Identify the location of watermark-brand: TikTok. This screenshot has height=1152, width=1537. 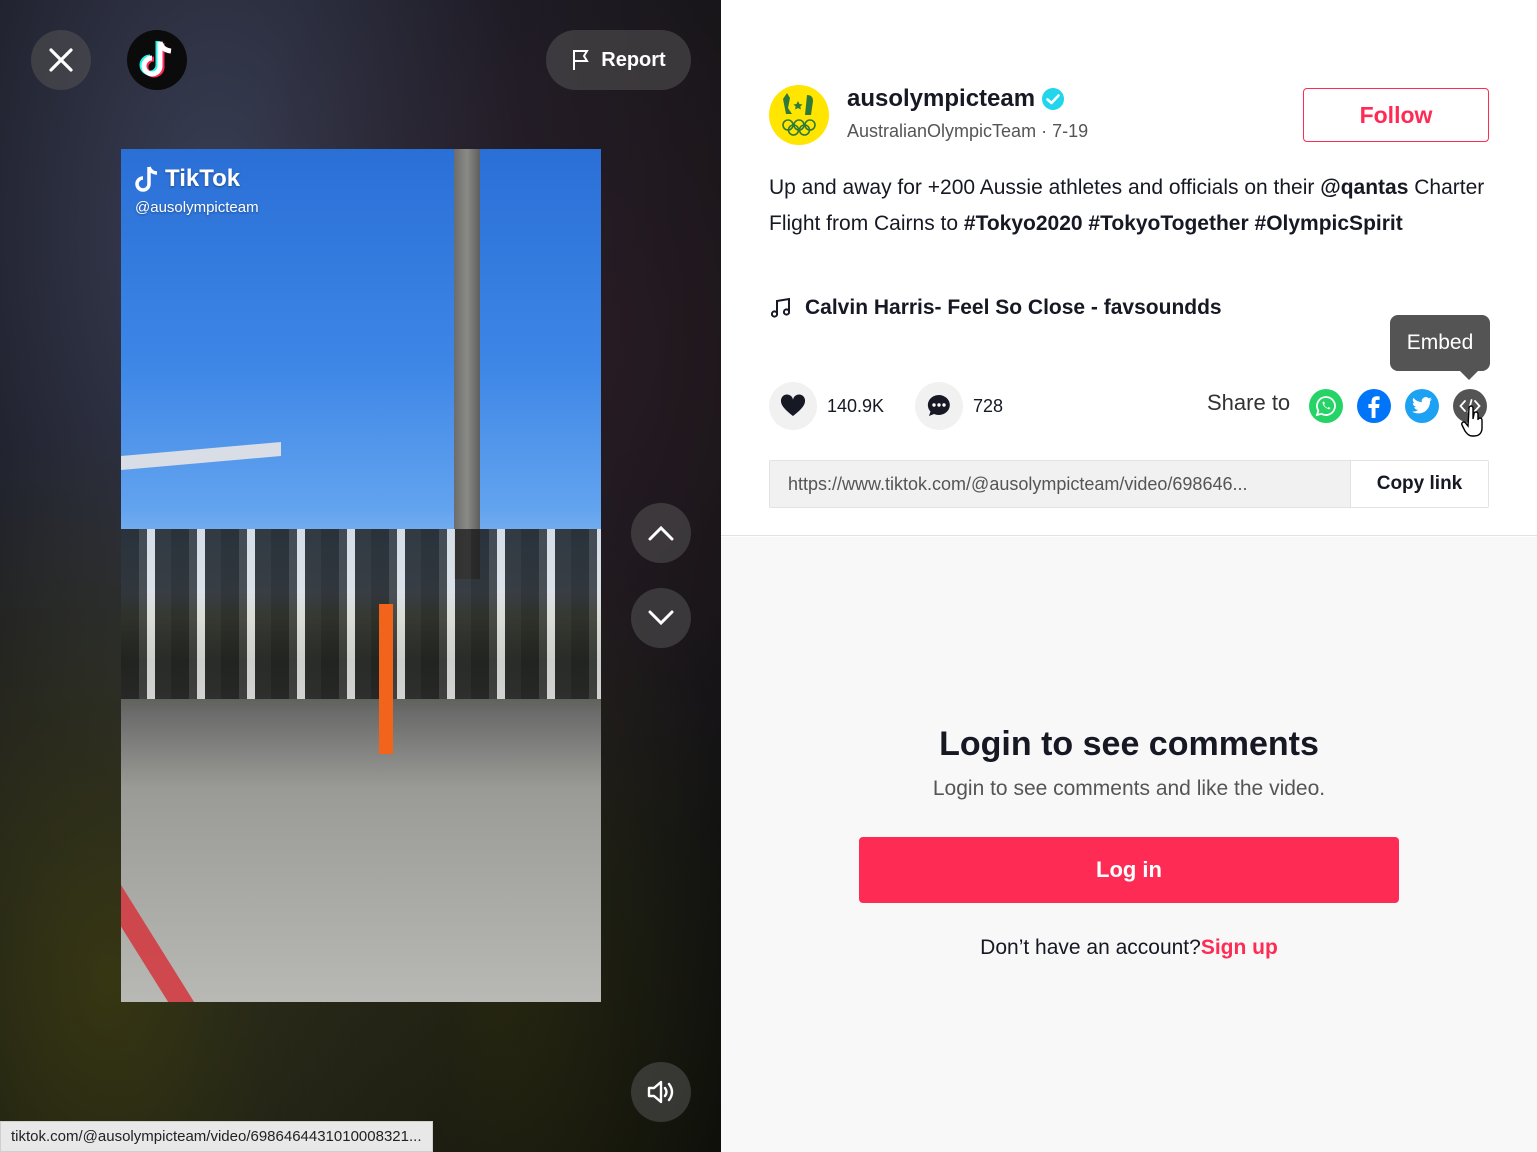
(203, 178).